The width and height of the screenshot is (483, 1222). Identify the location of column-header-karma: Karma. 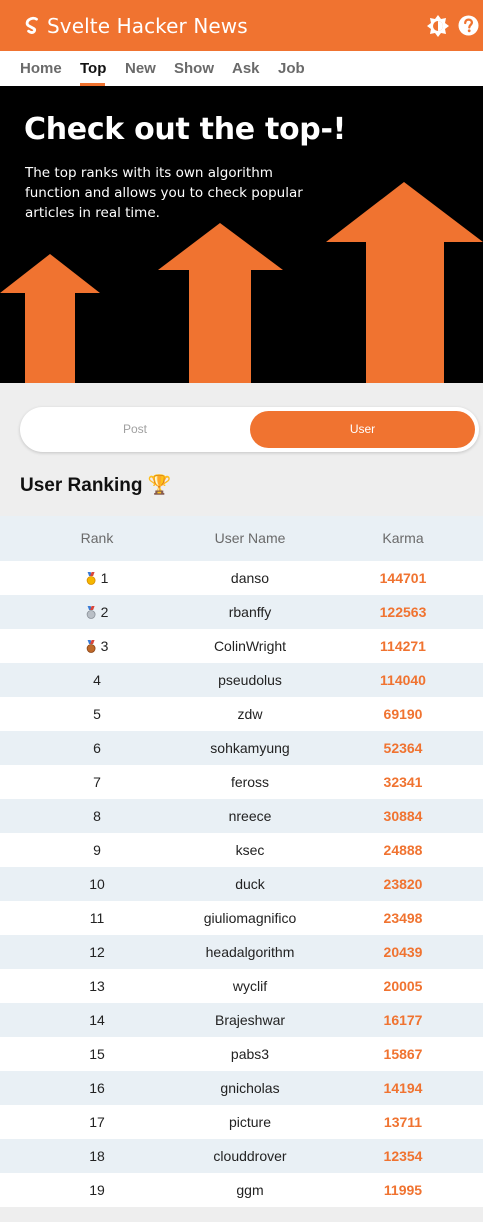
(403, 538).